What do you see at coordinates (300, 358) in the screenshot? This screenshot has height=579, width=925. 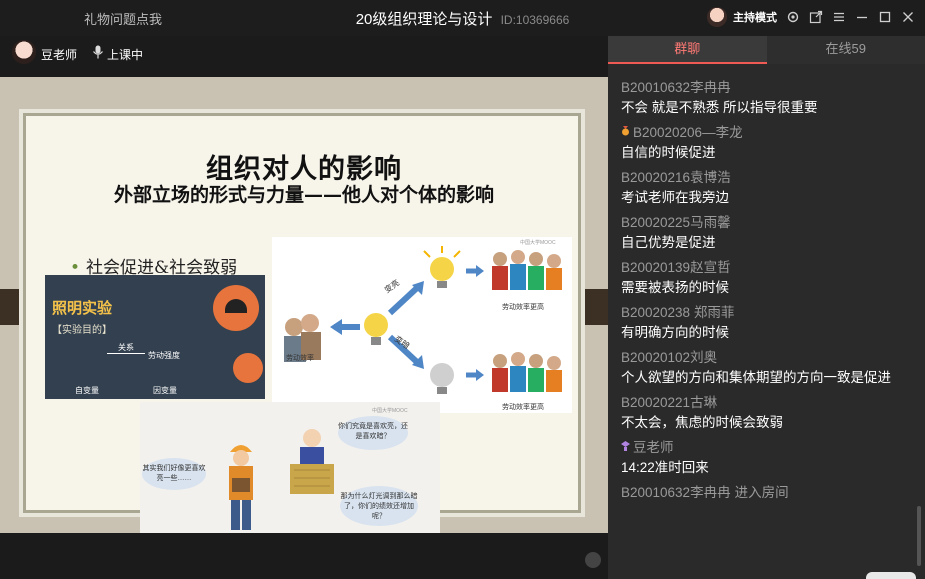 I see `label-efficiency-left: 劳动效率` at bounding box center [300, 358].